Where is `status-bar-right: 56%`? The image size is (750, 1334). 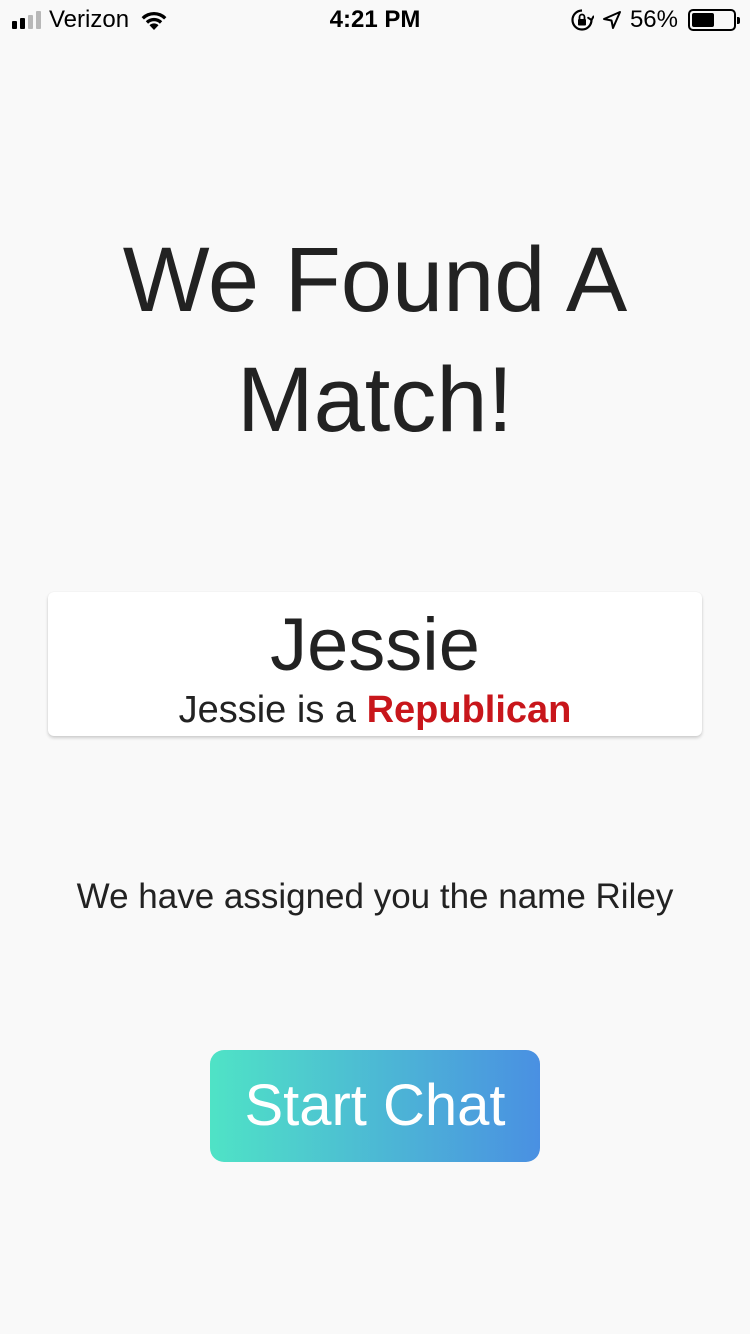 status-bar-right: 56% is located at coordinates (655, 20).